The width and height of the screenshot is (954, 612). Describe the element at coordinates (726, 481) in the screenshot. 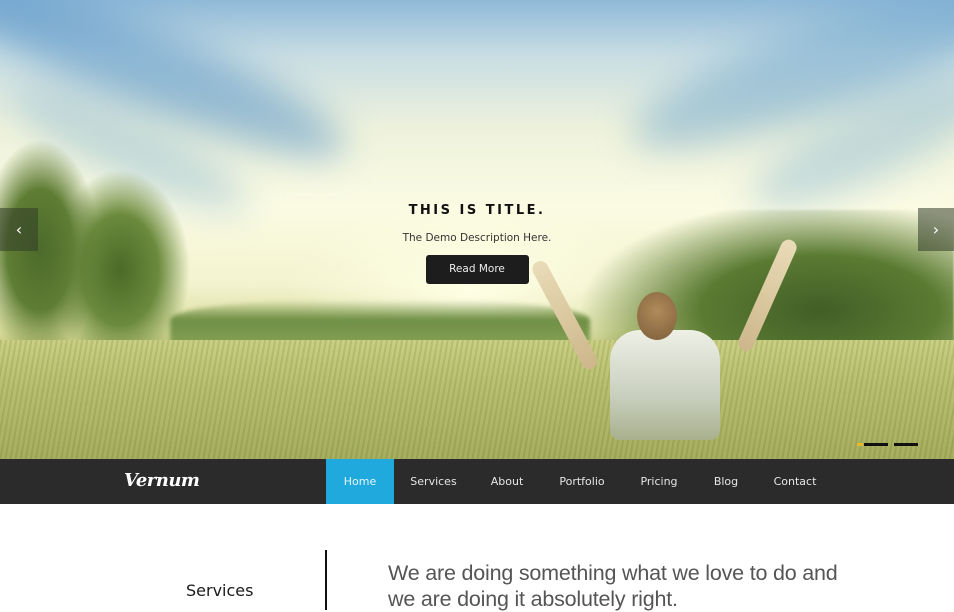

I see `nav-item-blog: Blog` at that location.